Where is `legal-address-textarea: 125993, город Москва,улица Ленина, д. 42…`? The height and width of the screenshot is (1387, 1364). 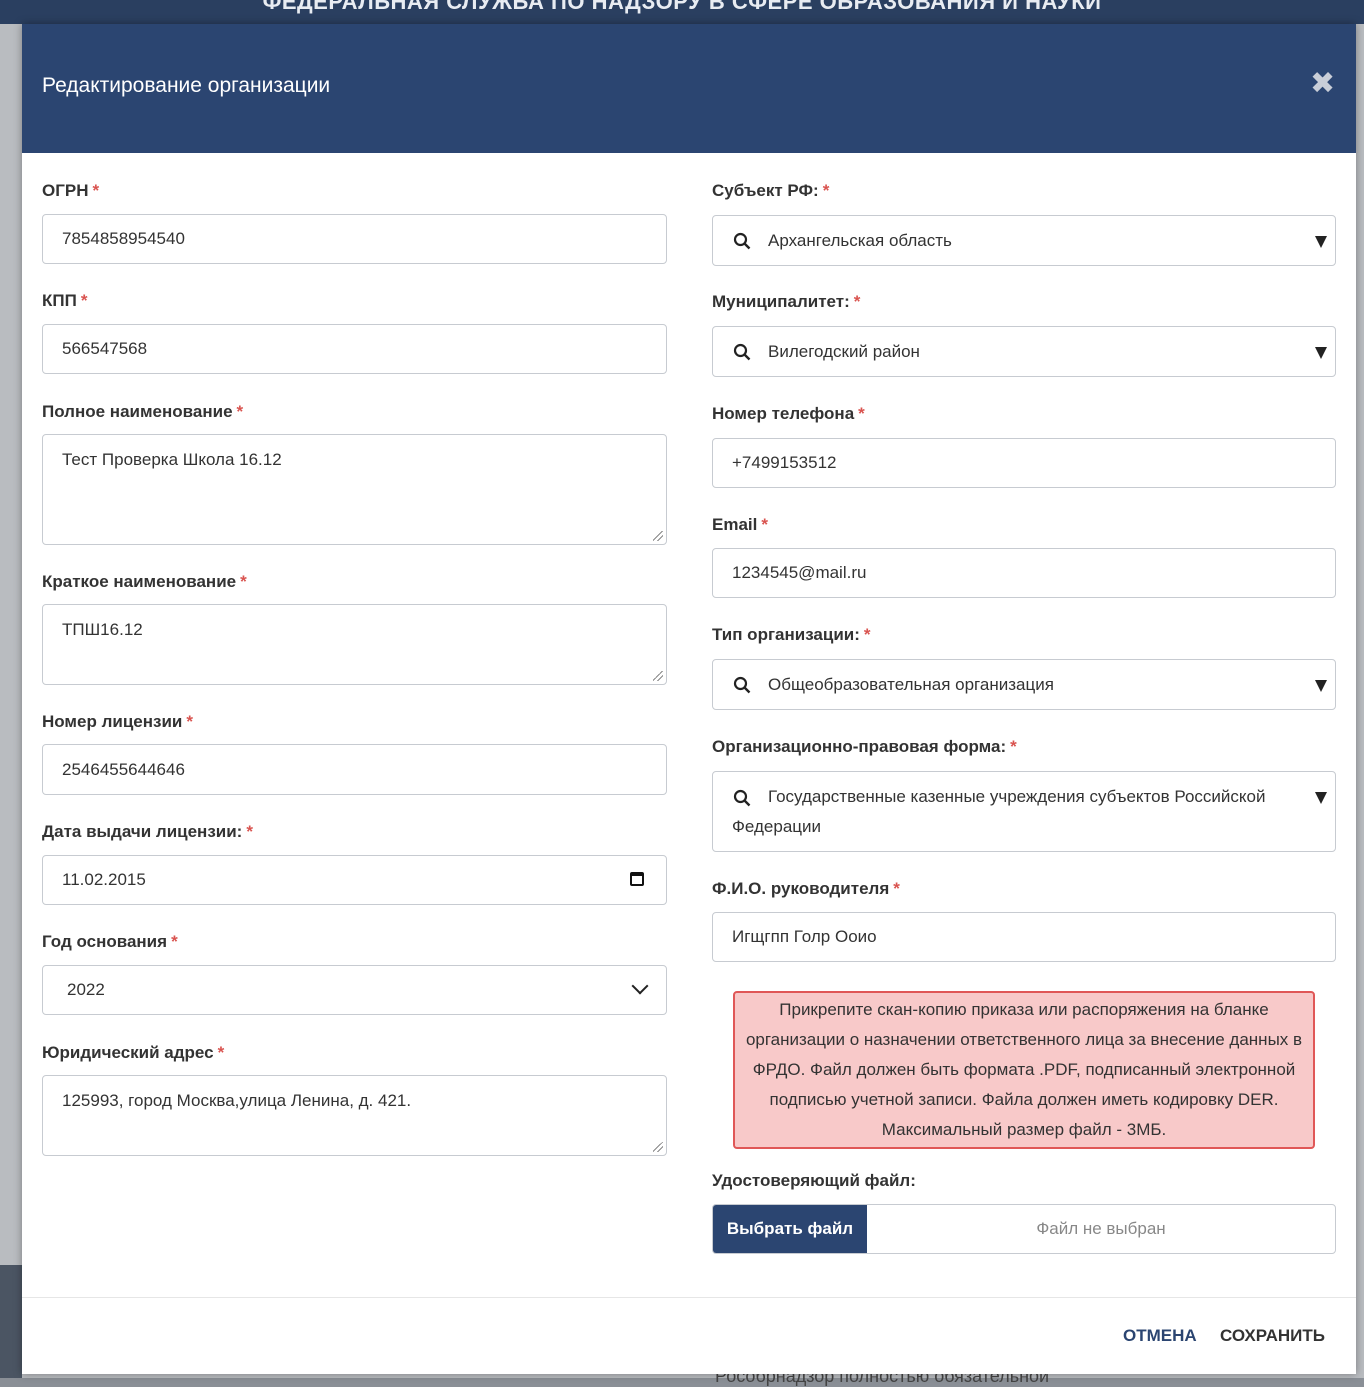
legal-address-textarea: 125993, город Москва,улица Ленина, д. 42… is located at coordinates (354, 1115).